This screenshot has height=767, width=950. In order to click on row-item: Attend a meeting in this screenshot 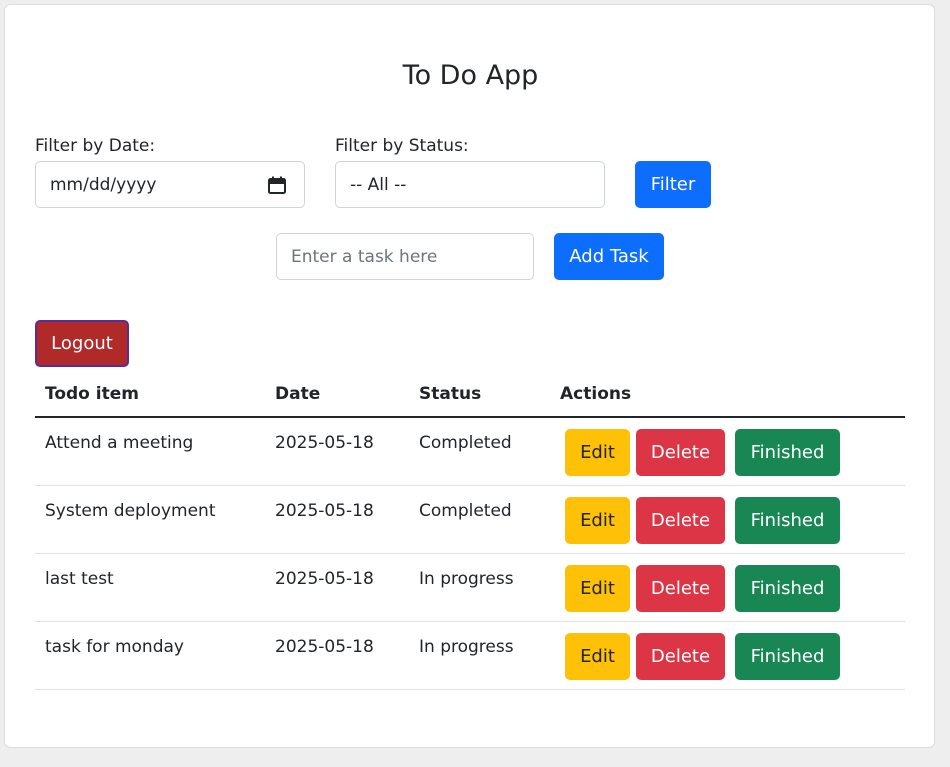, I will do `click(119, 443)`.